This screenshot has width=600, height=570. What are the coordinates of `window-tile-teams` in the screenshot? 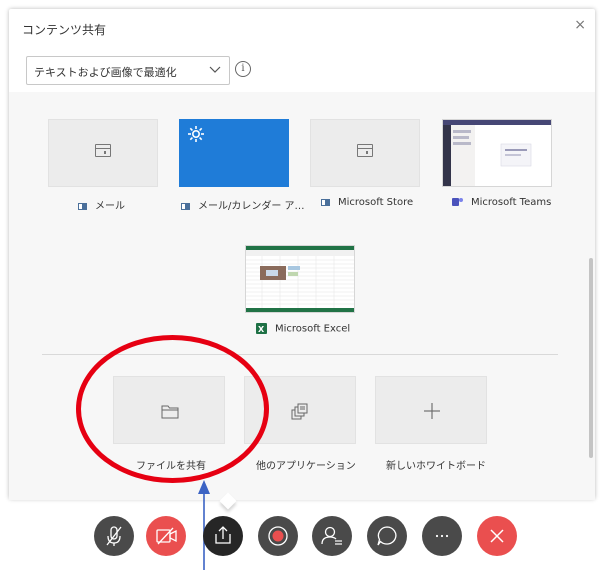 It's located at (497, 153).